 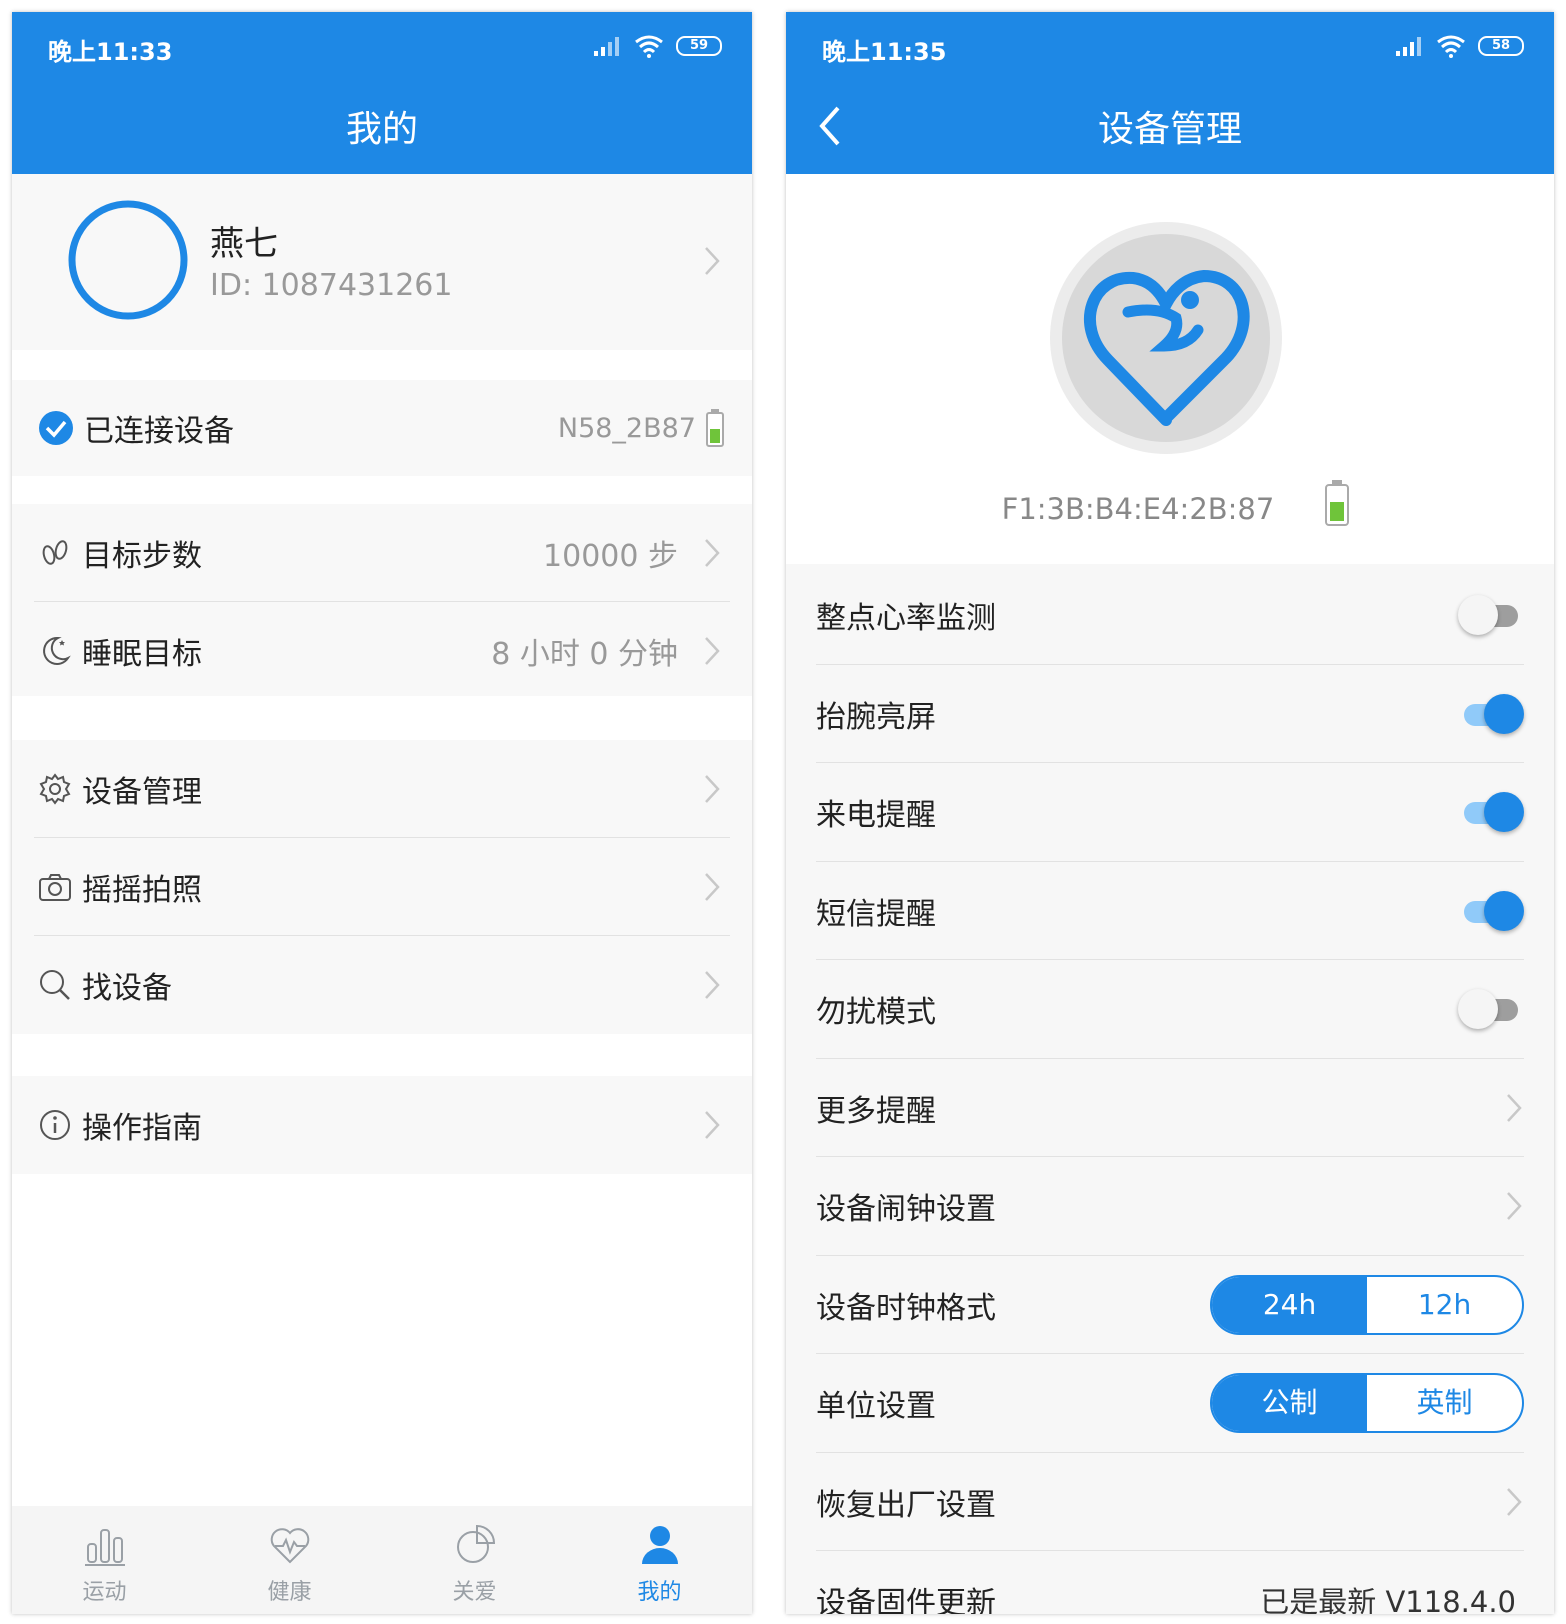 What do you see at coordinates (1166, 338) in the screenshot?
I see `device-logo` at bounding box center [1166, 338].